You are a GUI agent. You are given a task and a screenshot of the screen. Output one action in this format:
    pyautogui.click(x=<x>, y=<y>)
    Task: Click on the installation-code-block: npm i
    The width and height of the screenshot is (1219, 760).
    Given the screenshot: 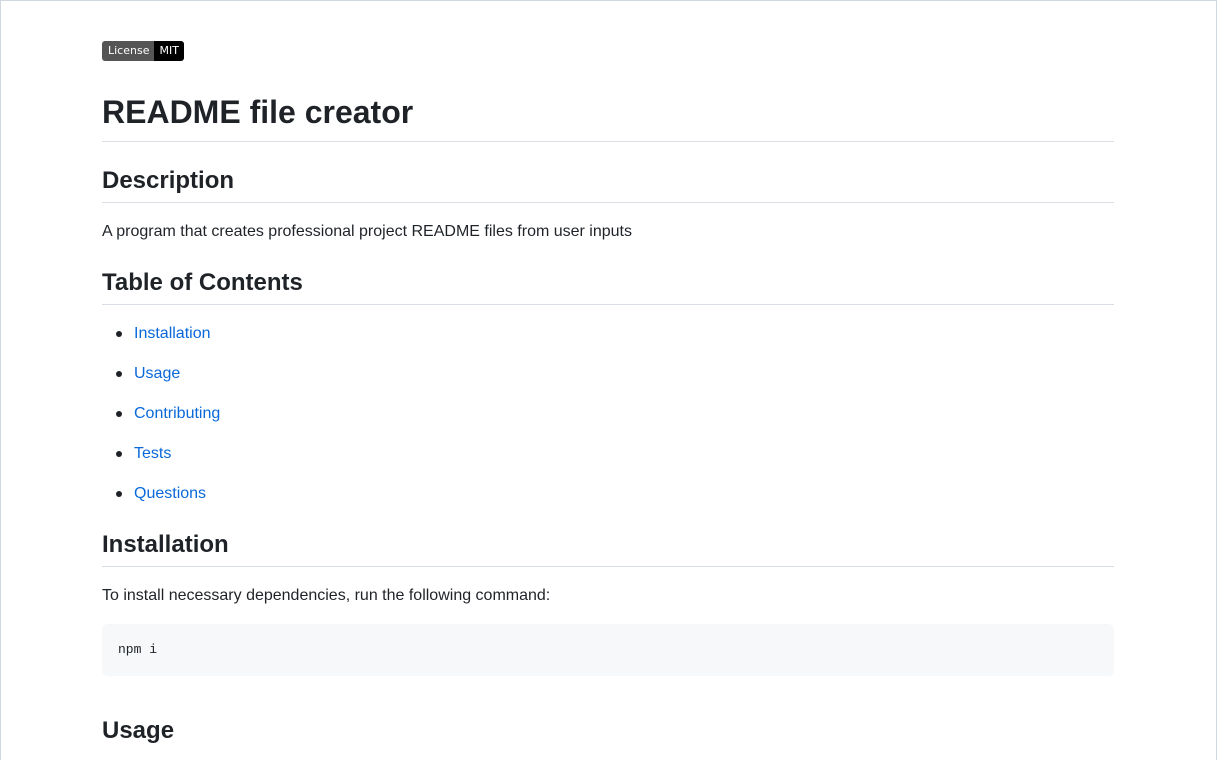 What is the action you would take?
    pyautogui.click(x=608, y=650)
    